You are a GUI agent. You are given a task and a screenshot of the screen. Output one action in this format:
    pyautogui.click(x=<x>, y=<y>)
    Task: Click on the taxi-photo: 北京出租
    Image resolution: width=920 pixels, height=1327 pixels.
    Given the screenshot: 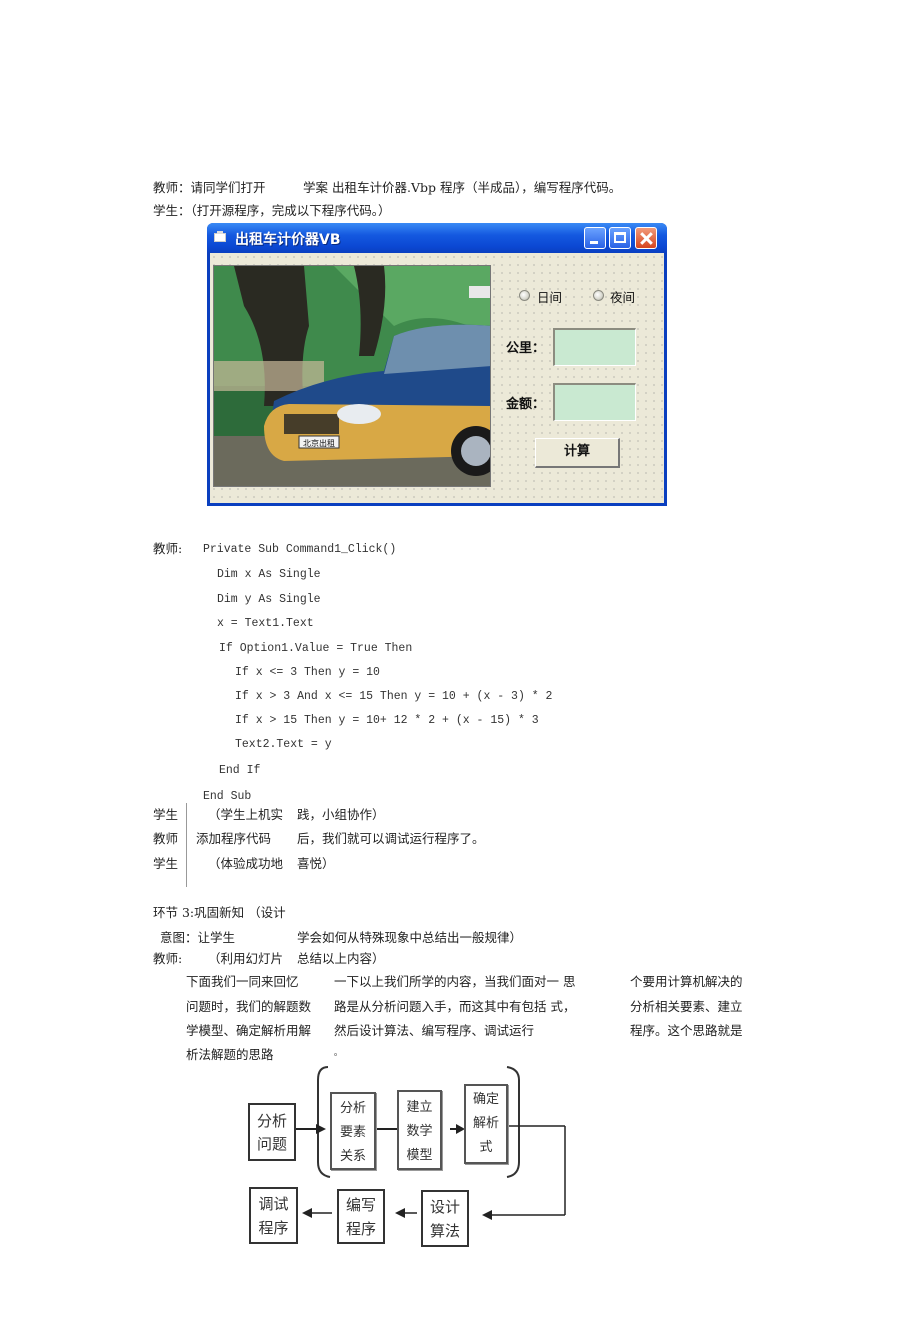 What is the action you would take?
    pyautogui.click(x=352, y=376)
    